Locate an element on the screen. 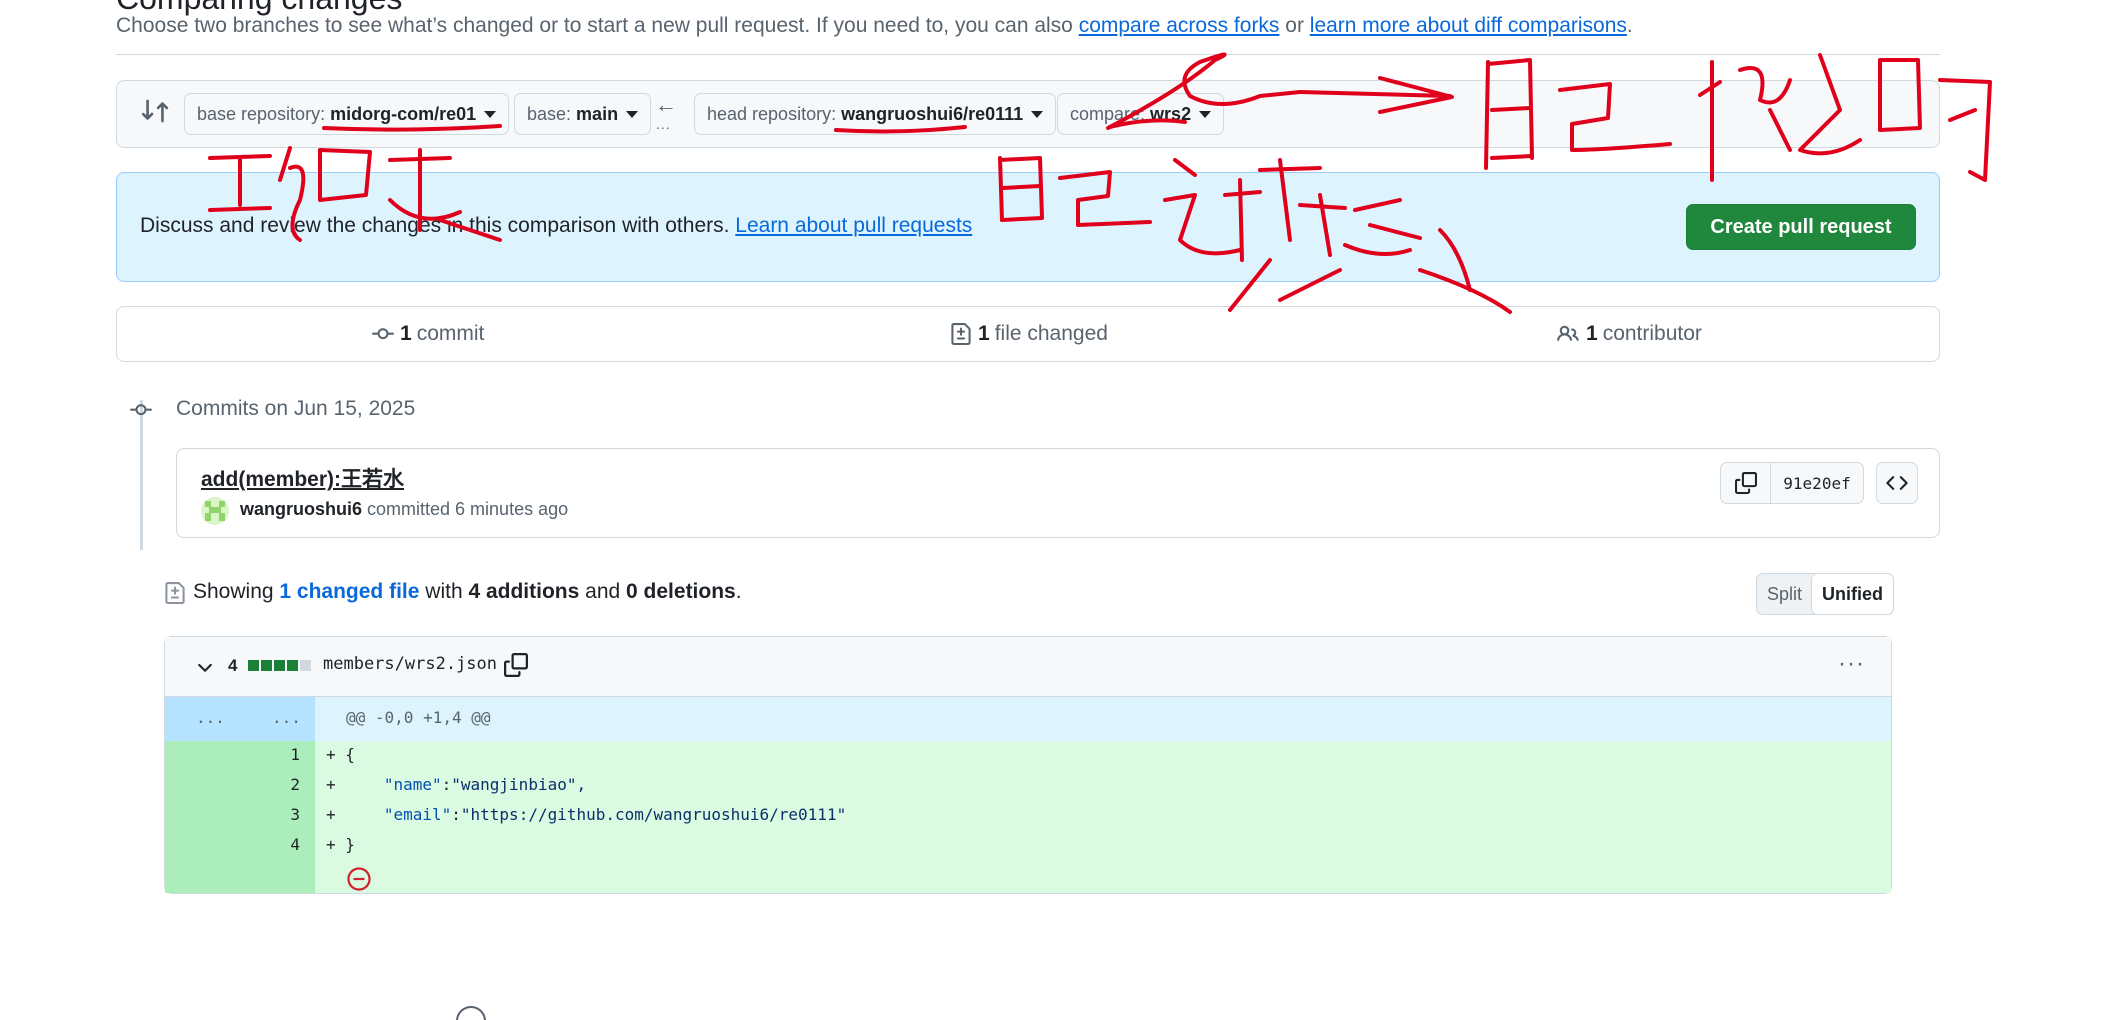 The width and height of the screenshot is (2102, 1020). contributors-count: 1 is located at coordinates (1592, 333).